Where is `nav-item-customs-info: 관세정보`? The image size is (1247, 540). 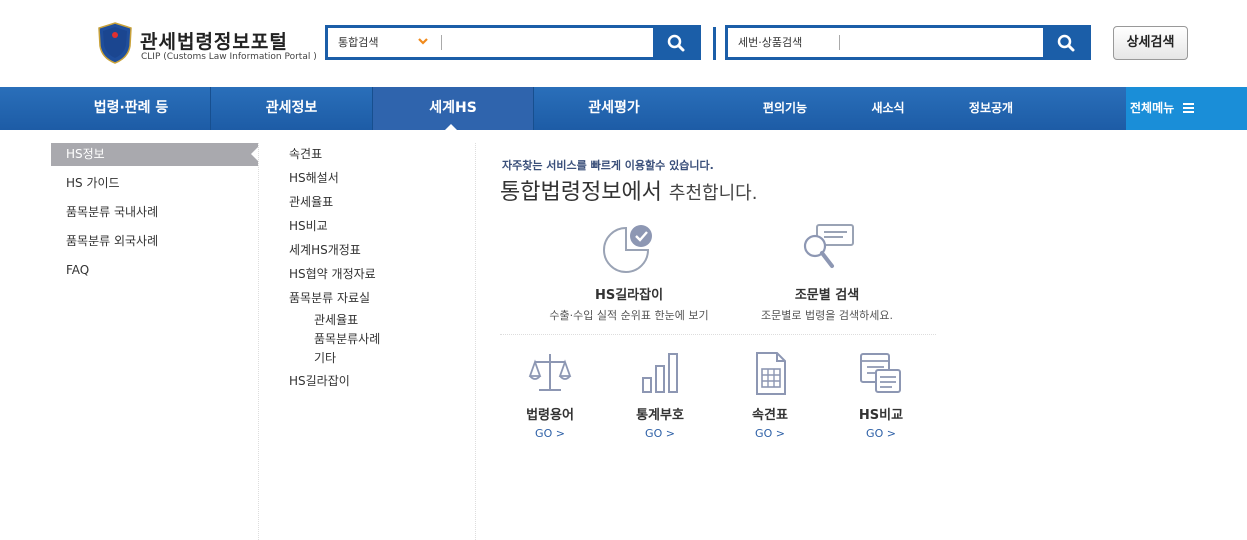 nav-item-customs-info: 관세정보 is located at coordinates (291, 108).